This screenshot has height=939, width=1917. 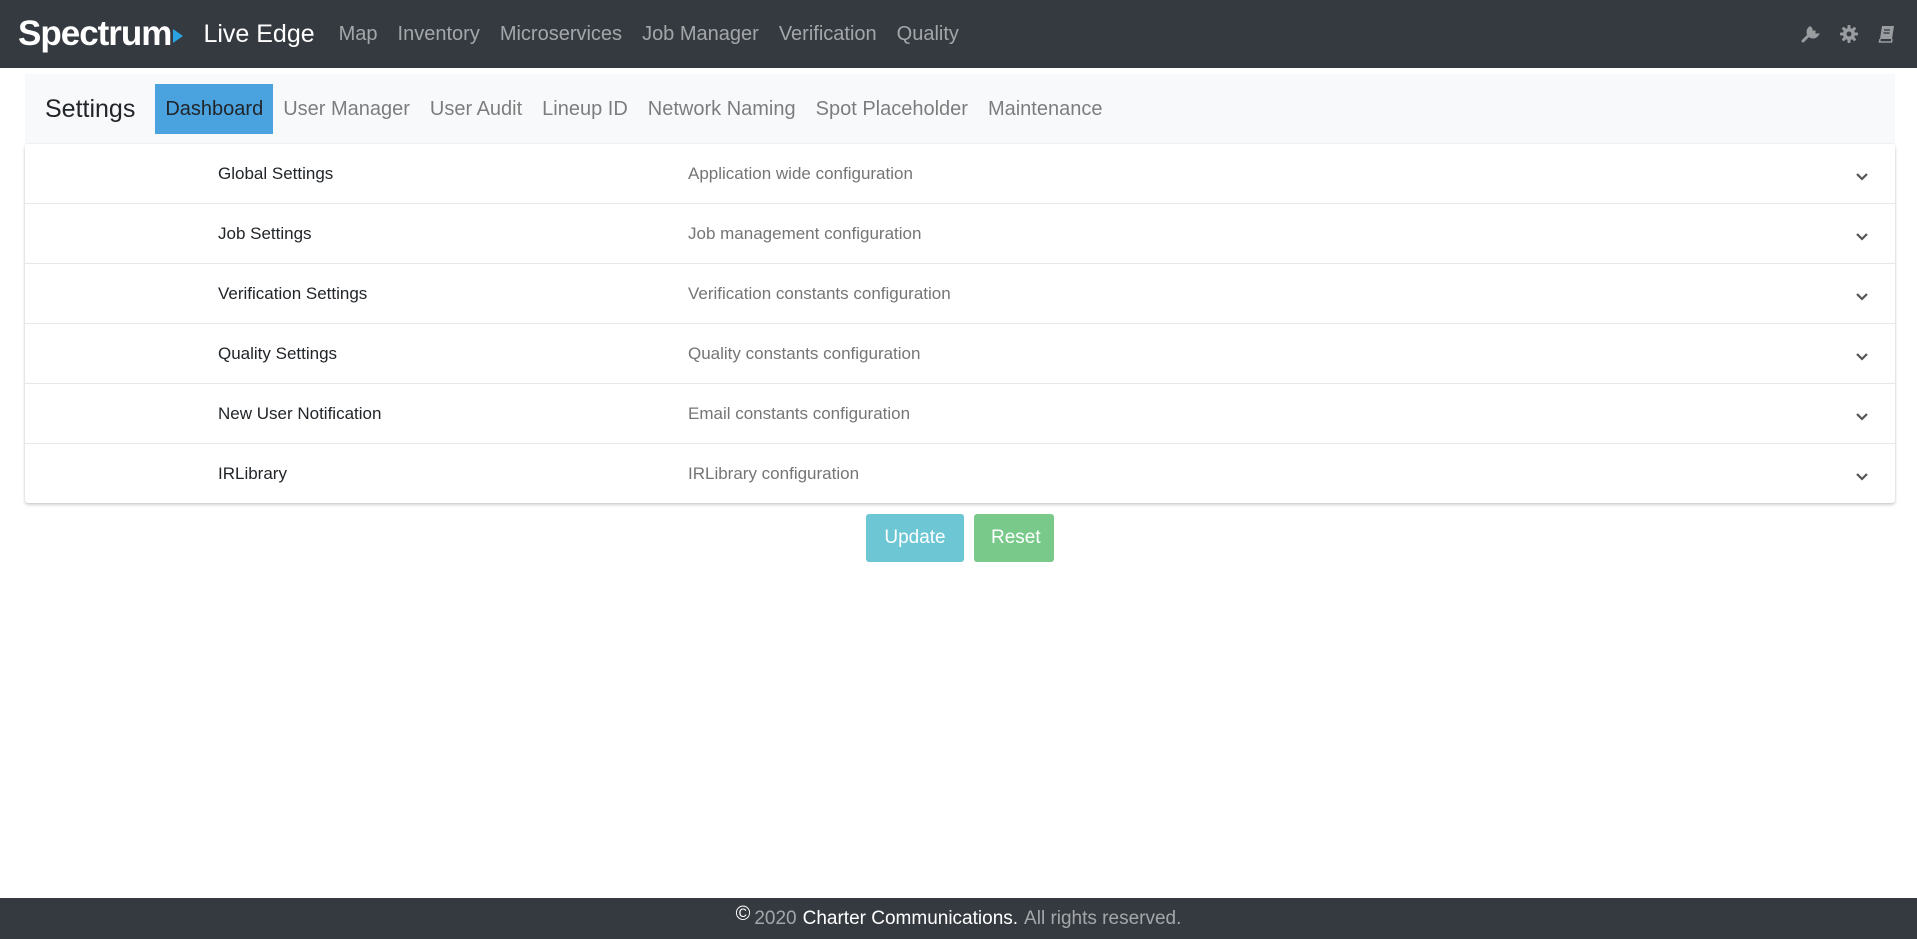 I want to click on nav-job-manager: Job Manager, so click(x=700, y=34).